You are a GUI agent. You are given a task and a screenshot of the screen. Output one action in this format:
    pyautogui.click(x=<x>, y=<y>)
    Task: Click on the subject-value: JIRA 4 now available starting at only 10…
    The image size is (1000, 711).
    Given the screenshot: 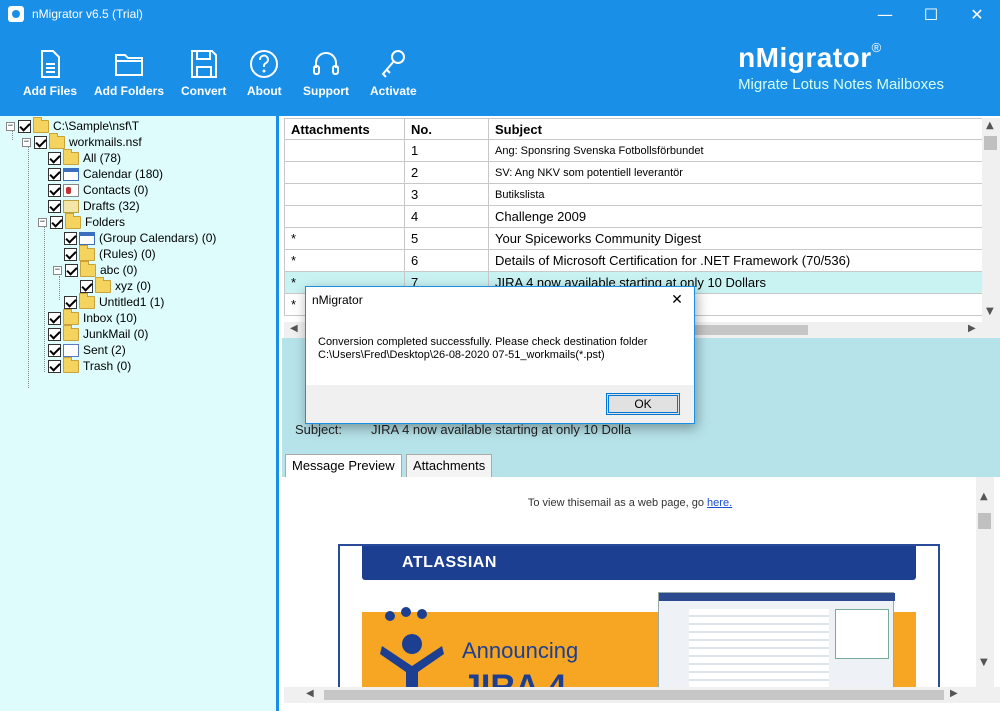 What is the action you would take?
    pyautogui.click(x=501, y=429)
    